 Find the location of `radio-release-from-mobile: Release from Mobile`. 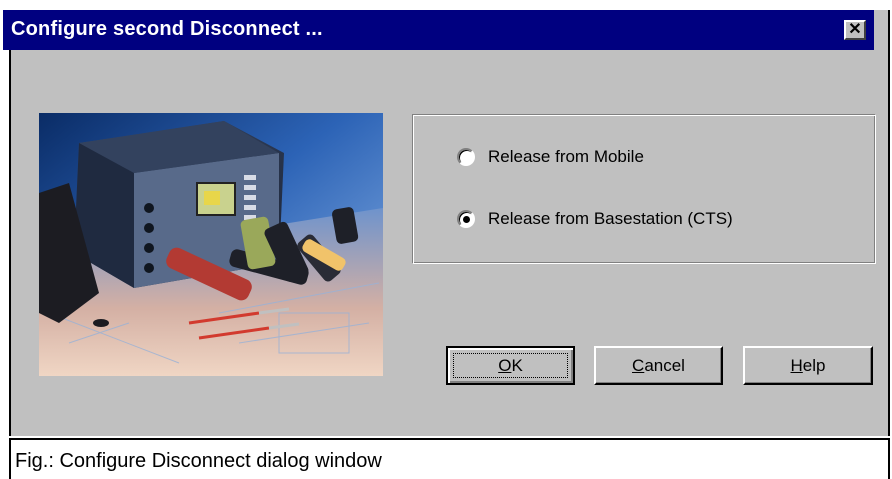

radio-release-from-mobile: Release from Mobile is located at coordinates (550, 157).